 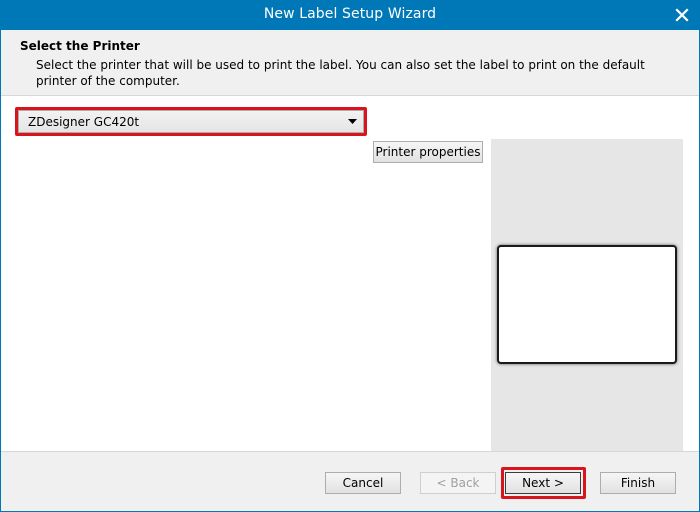 What do you see at coordinates (80, 46) in the screenshot?
I see `page-title: Select the Printer` at bounding box center [80, 46].